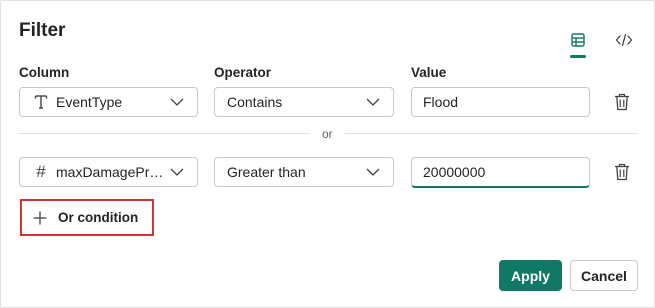 Image resolution: width=655 pixels, height=308 pixels. Describe the element at coordinates (604, 275) in the screenshot. I see `cancel-button: Cancel` at that location.